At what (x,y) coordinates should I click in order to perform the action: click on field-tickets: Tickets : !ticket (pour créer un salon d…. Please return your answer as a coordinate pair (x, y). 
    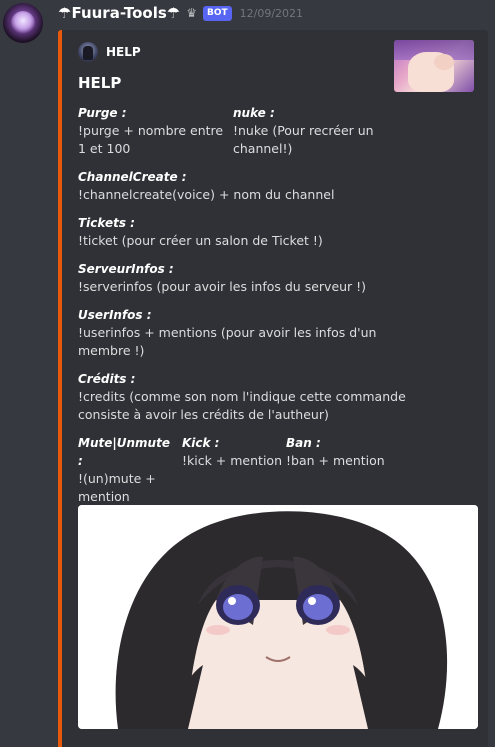
    Looking at the image, I should click on (278, 232).